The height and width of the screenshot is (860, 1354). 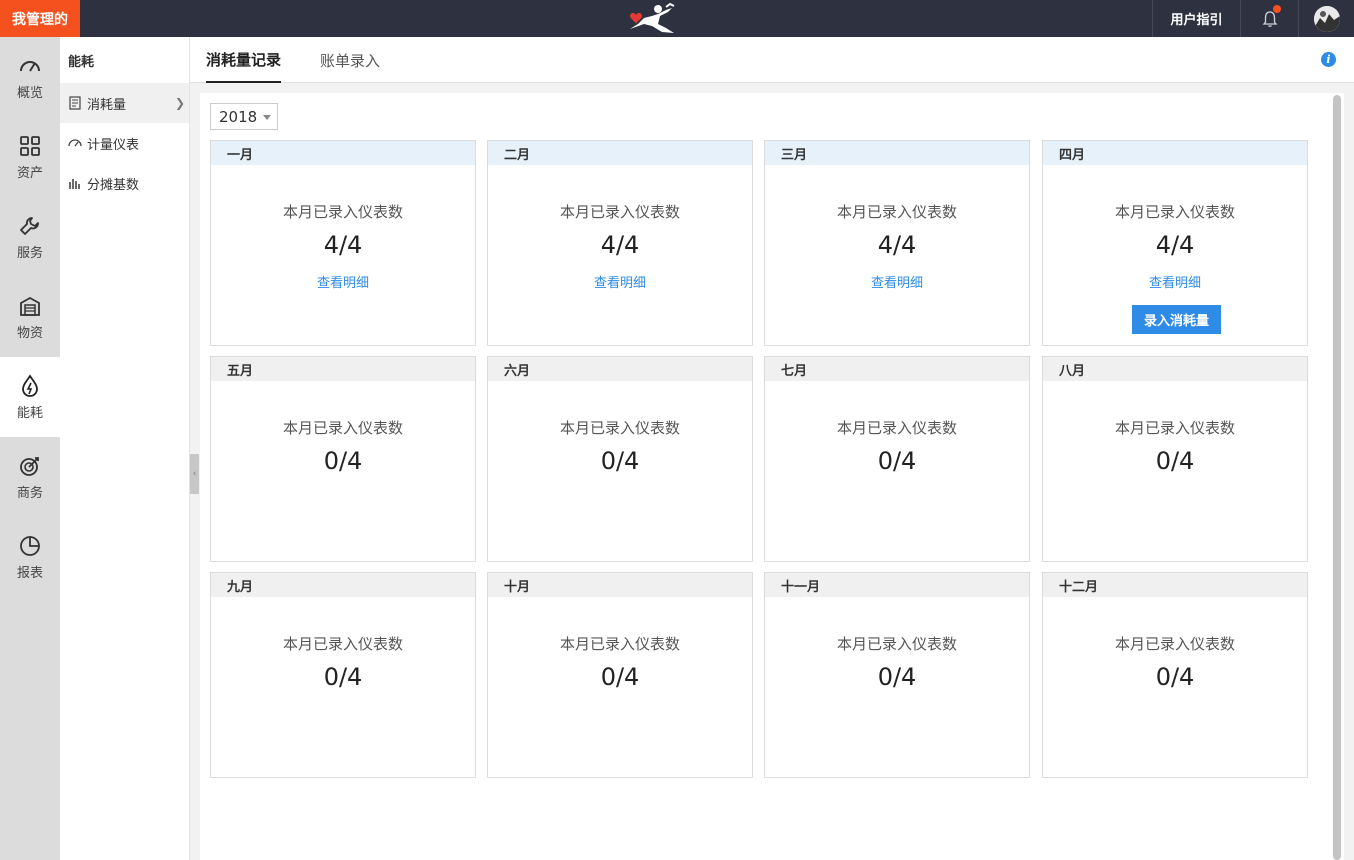 What do you see at coordinates (1269, 18) in the screenshot?
I see `notification-button` at bounding box center [1269, 18].